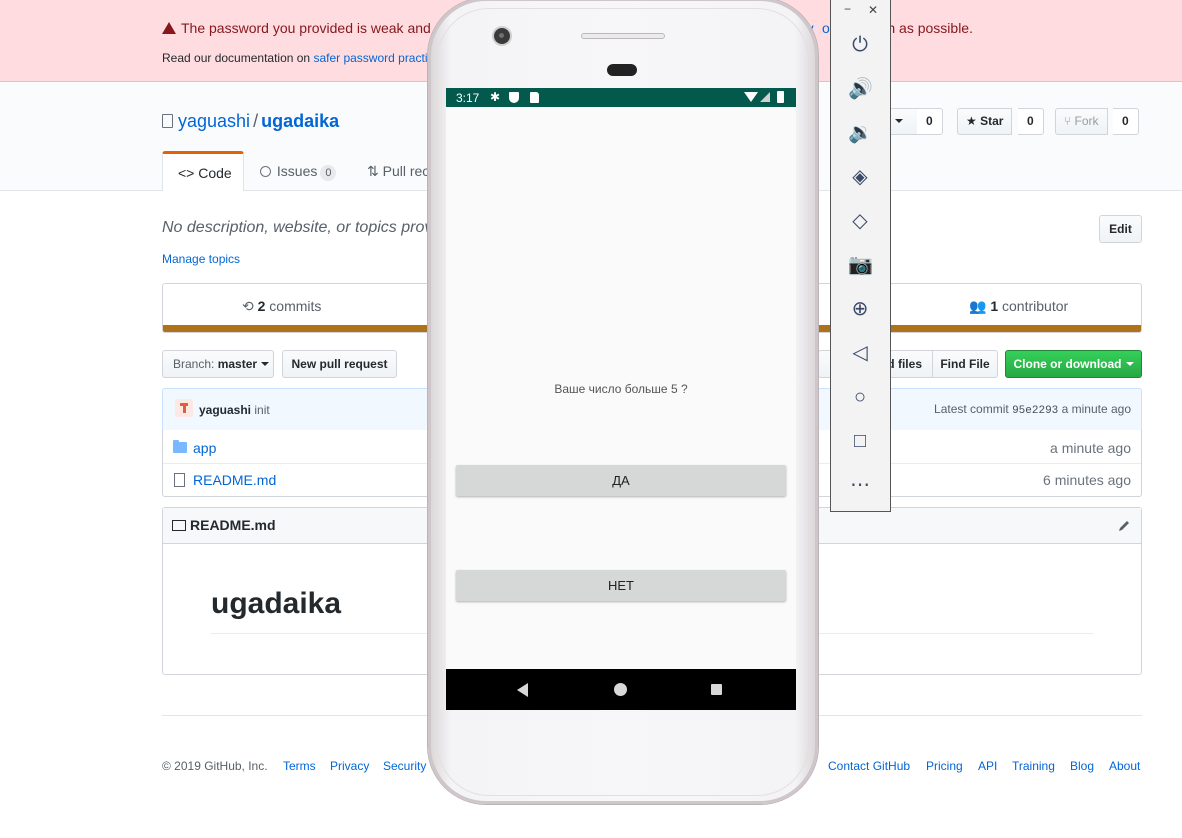 The width and height of the screenshot is (1182, 838). What do you see at coordinates (373, 58) in the screenshot?
I see `safer-password-link: safer password practic` at bounding box center [373, 58].